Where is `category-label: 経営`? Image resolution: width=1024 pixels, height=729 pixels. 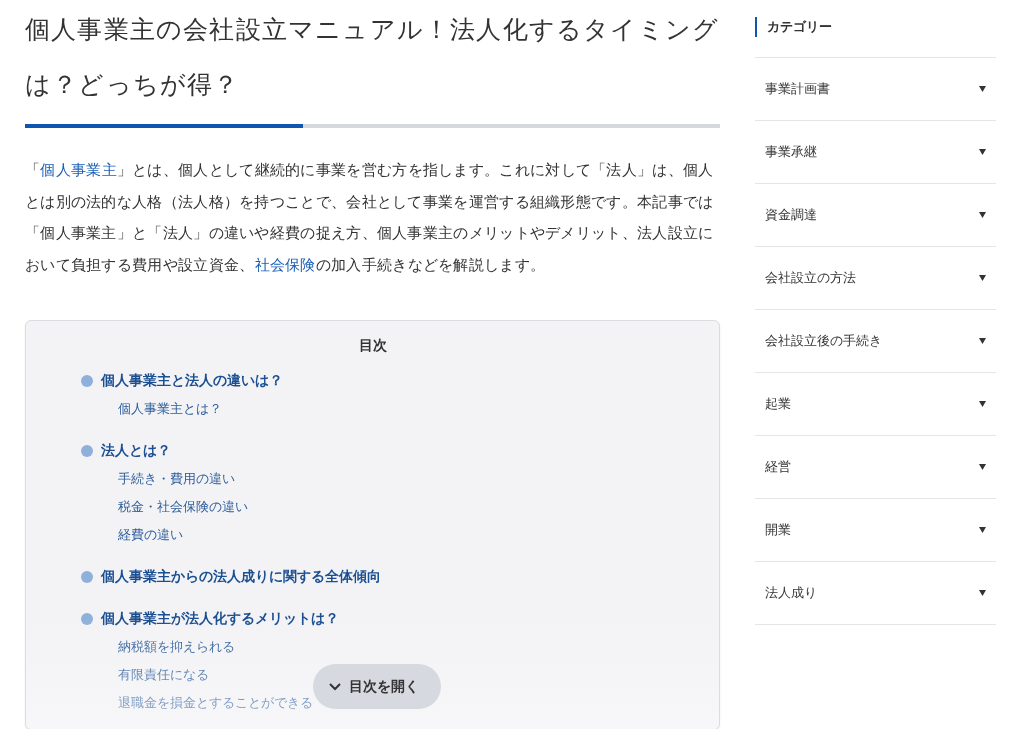 category-label: 経営 is located at coordinates (778, 467).